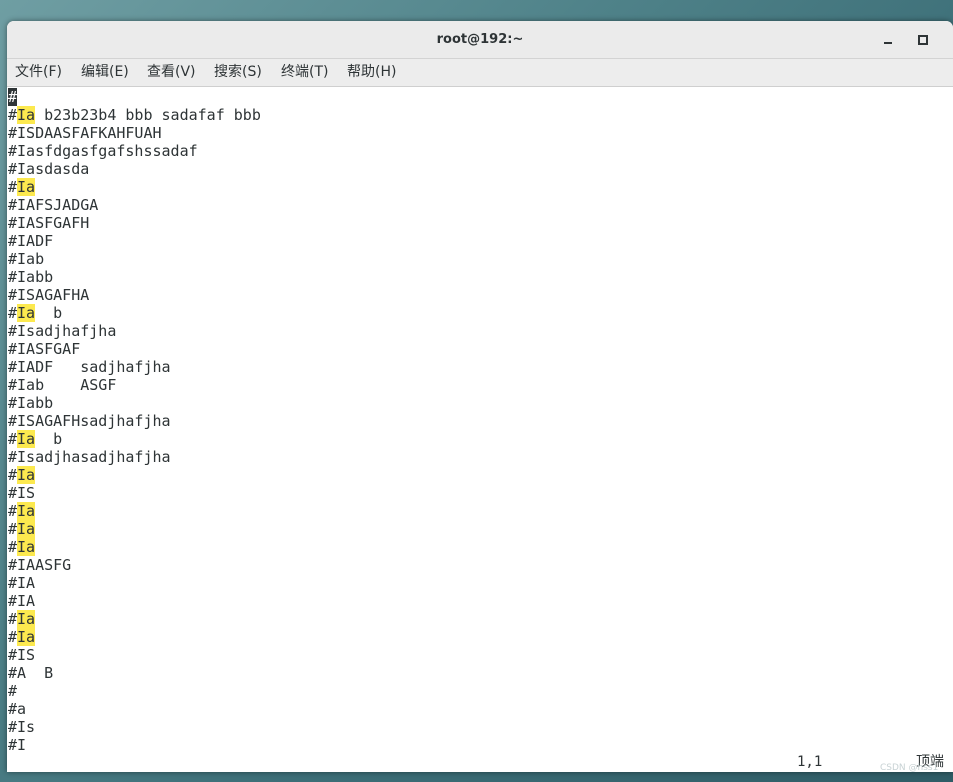 The image size is (953, 782). I want to click on menu-view: 查看(V), so click(171, 72).